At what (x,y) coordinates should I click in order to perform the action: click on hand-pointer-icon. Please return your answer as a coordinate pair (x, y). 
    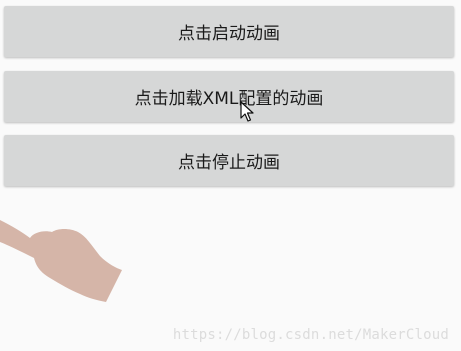
    Looking at the image, I should click on (61, 261).